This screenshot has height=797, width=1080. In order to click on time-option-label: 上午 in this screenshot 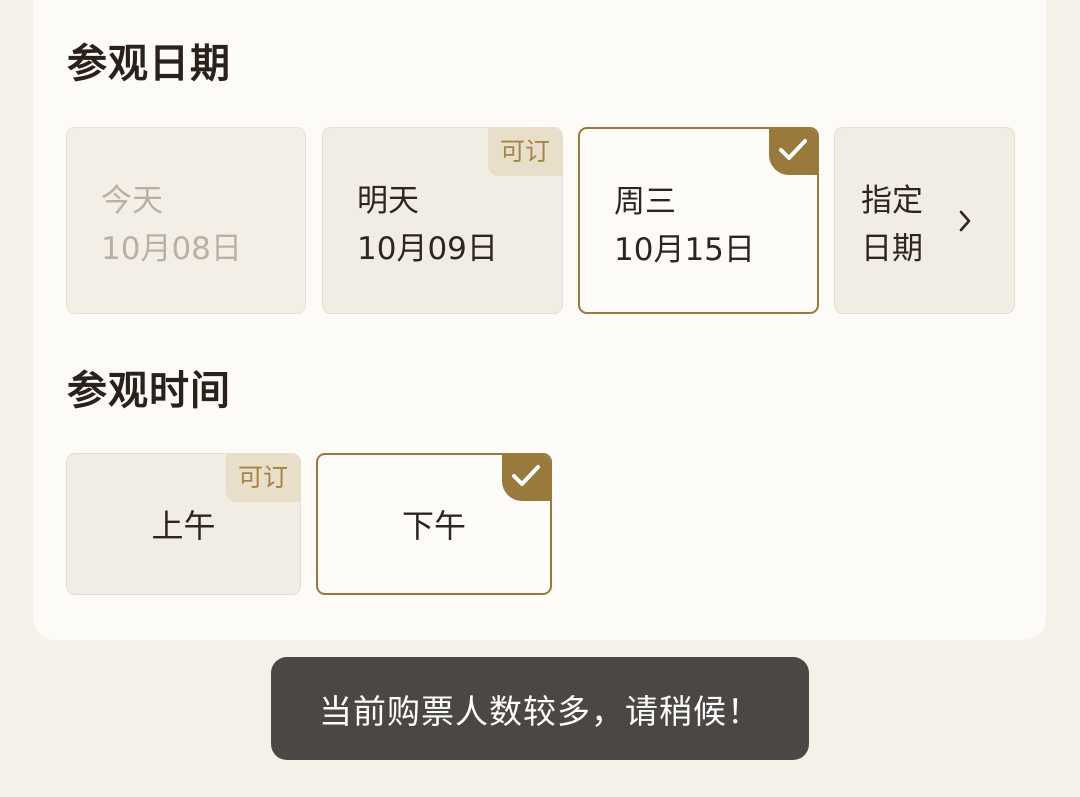, I will do `click(183, 526)`.